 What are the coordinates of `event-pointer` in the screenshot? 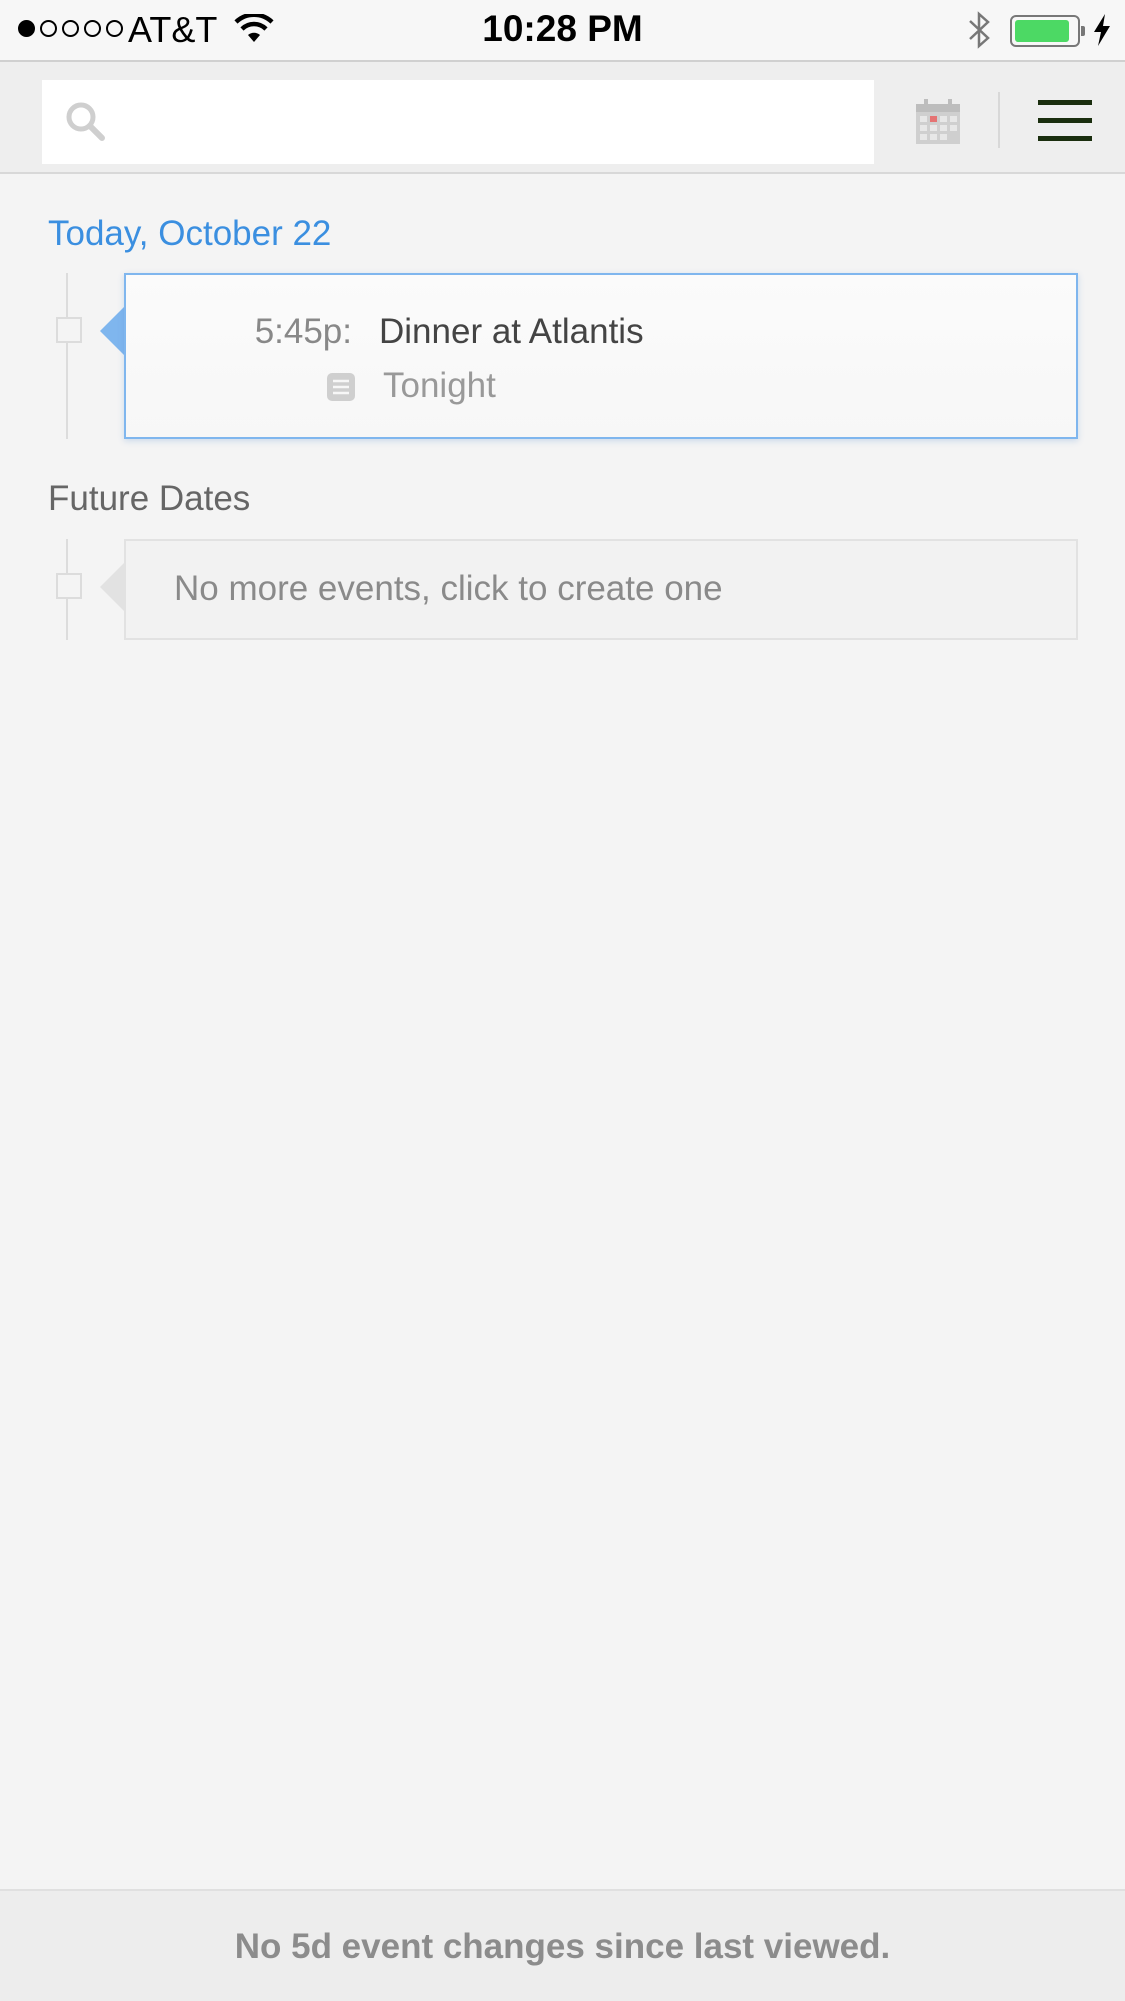 It's located at (112, 331).